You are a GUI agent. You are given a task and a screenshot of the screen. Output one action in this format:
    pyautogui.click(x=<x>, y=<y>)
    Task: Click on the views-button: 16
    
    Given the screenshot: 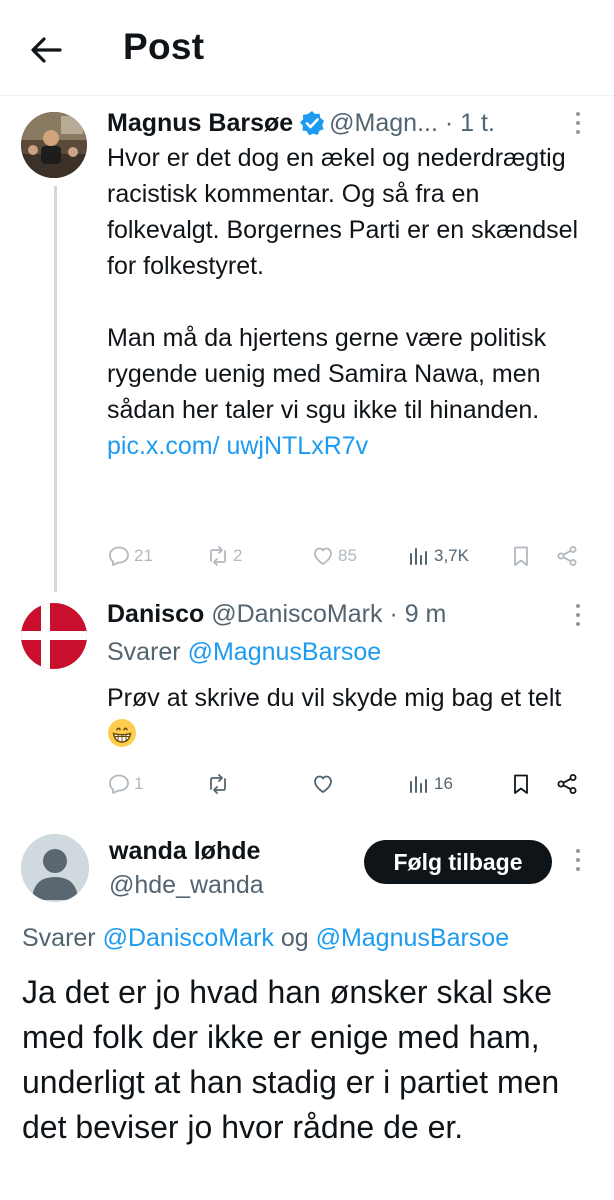 What is the action you would take?
    pyautogui.click(x=430, y=784)
    